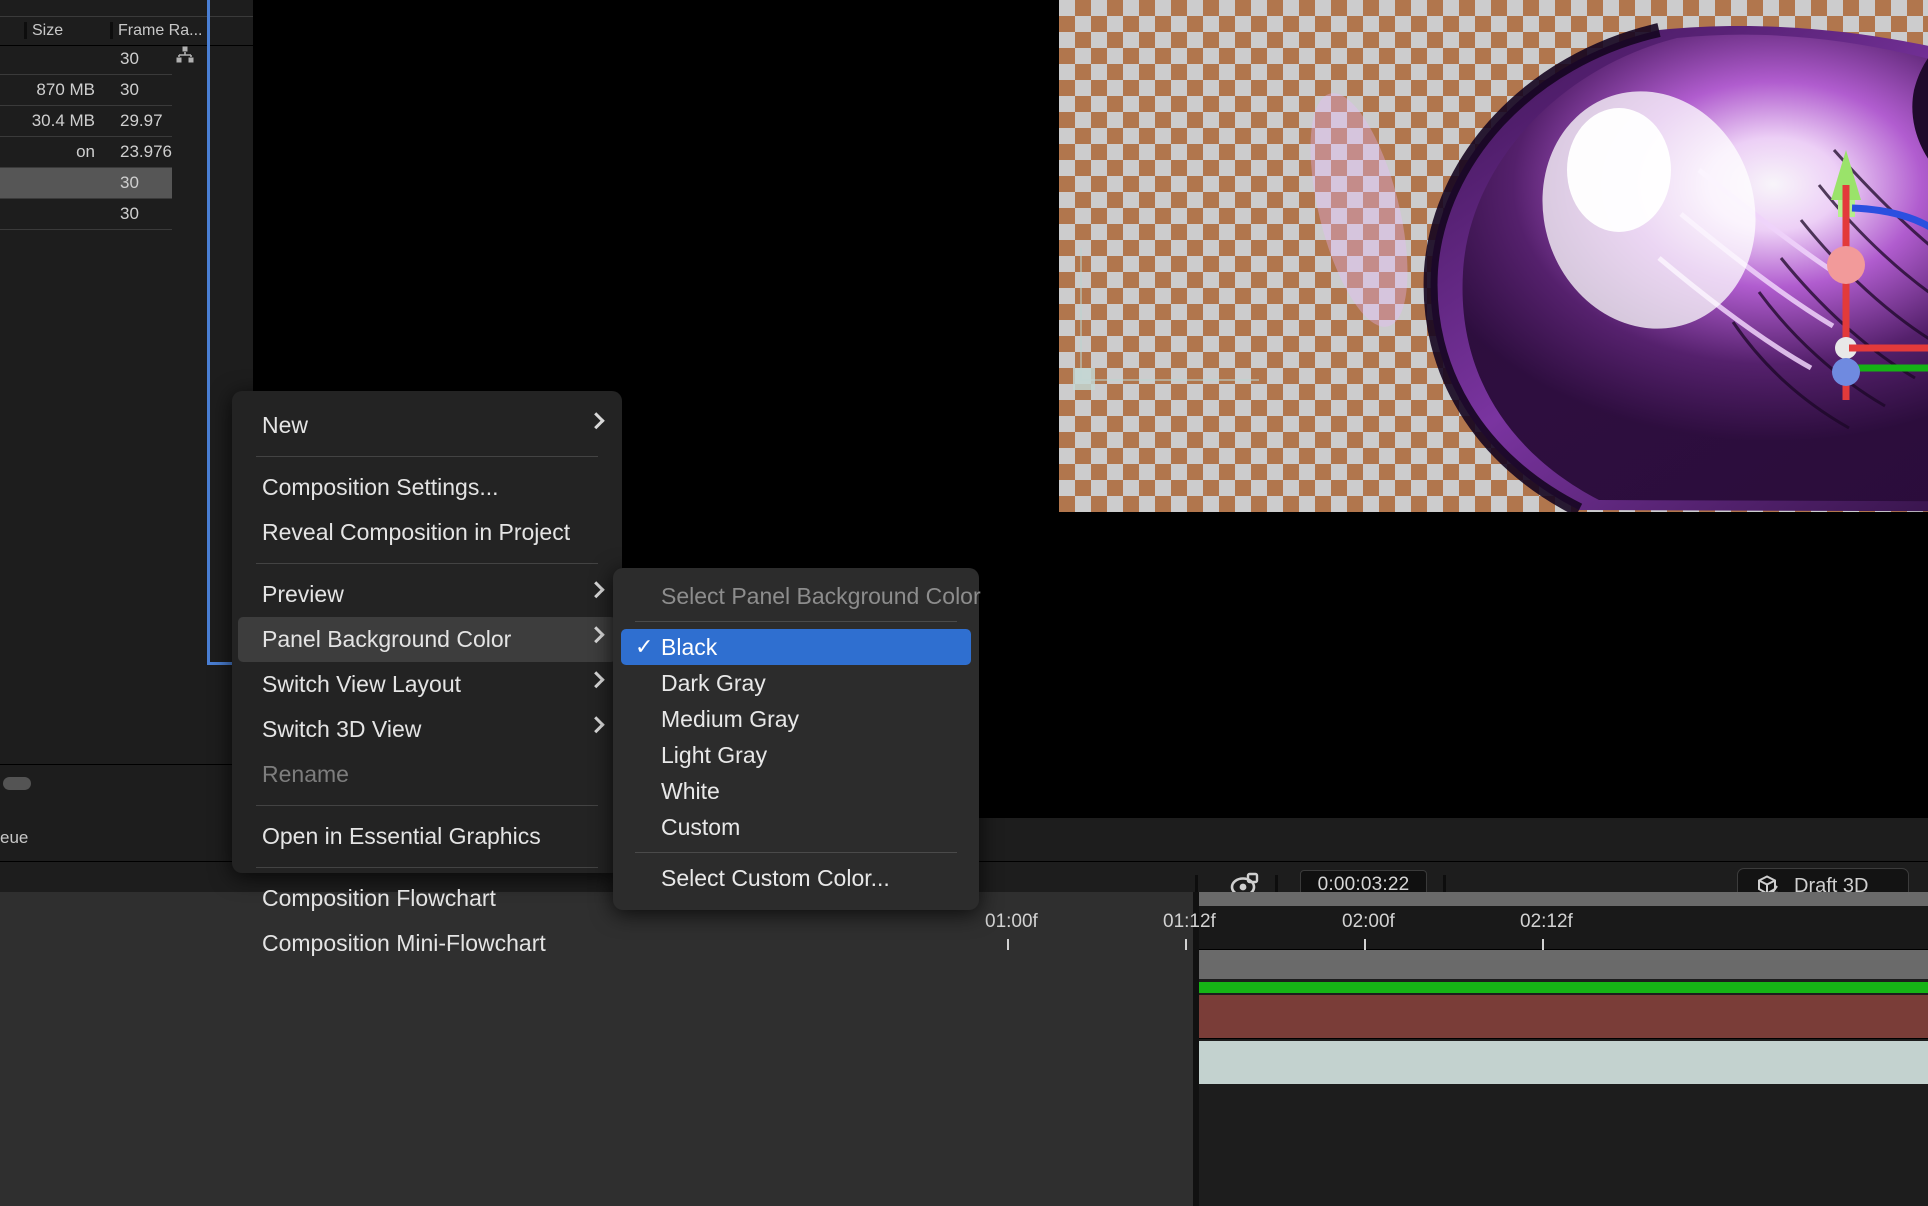 Image resolution: width=1928 pixels, height=1206 pixels. What do you see at coordinates (796, 755) in the screenshot?
I see `submenu-item: Light Gray` at bounding box center [796, 755].